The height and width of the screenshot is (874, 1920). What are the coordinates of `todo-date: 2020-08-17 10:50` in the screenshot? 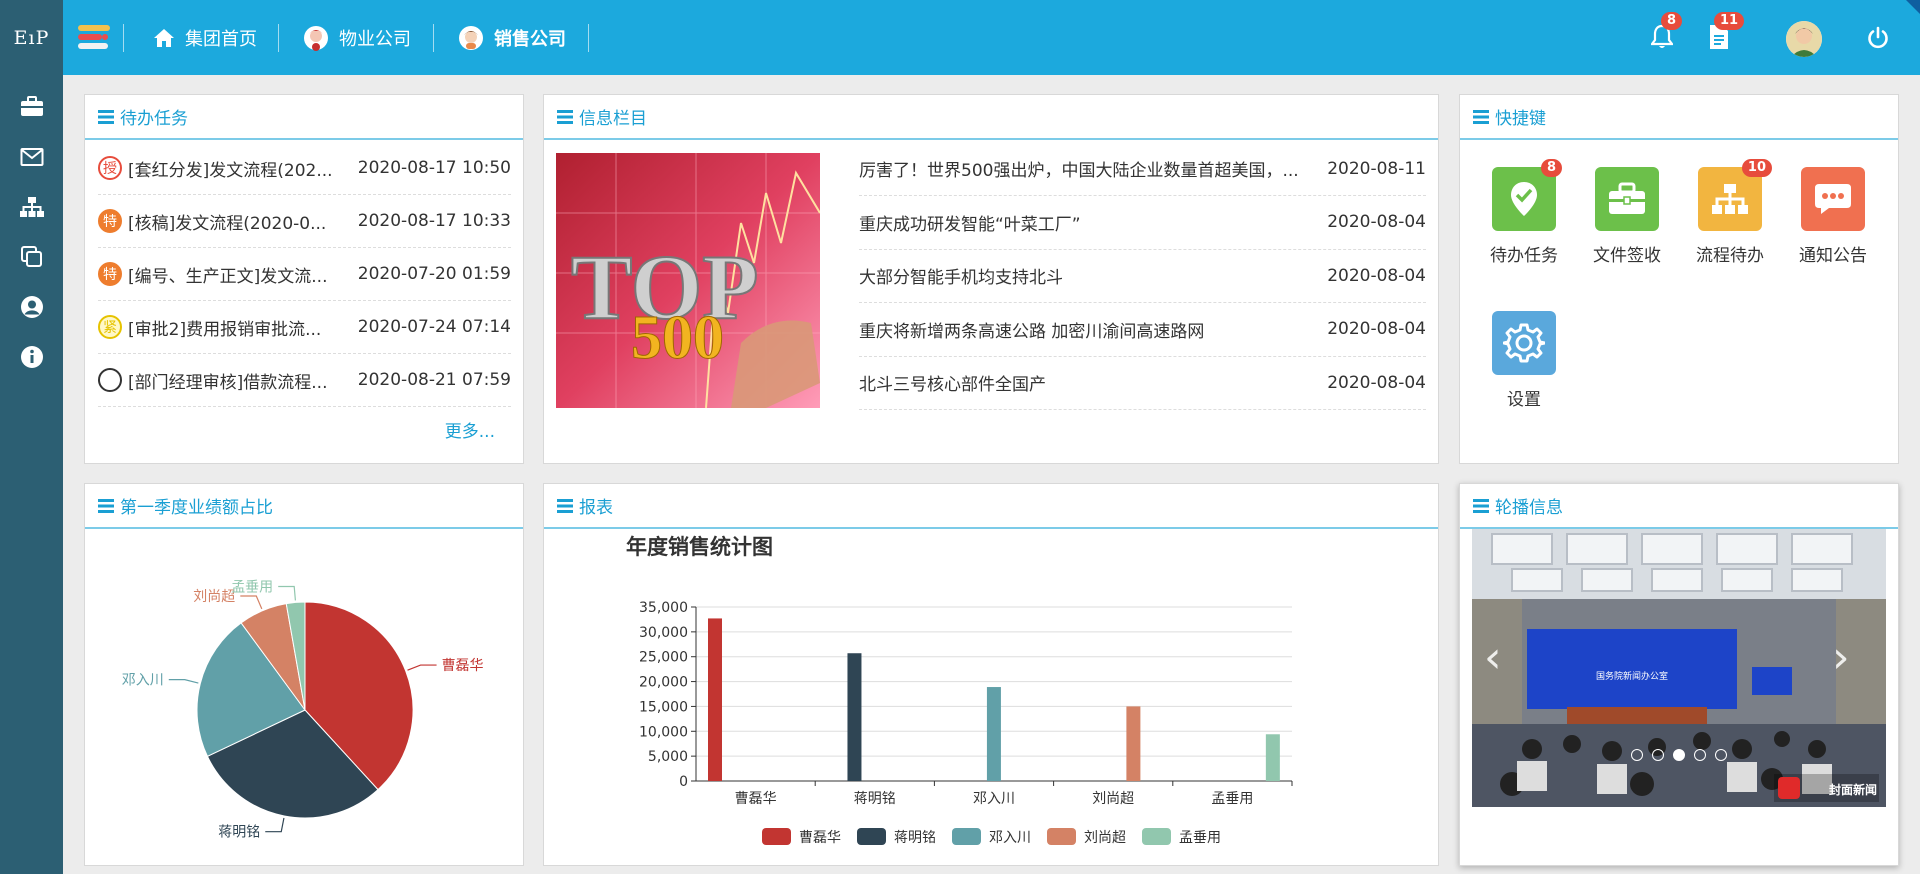 It's located at (434, 168).